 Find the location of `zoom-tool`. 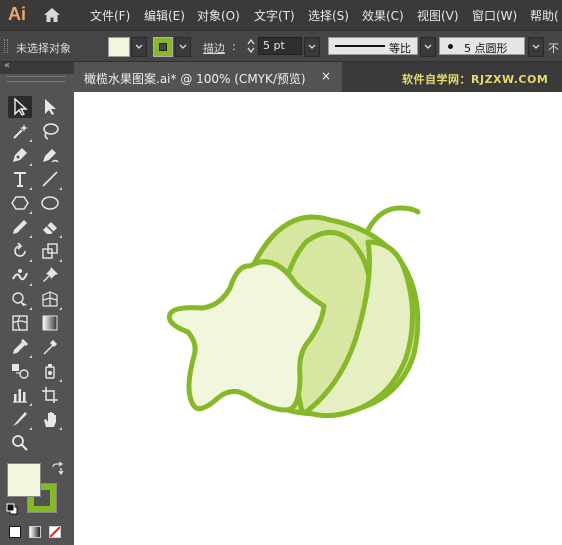

zoom-tool is located at coordinates (20, 443).